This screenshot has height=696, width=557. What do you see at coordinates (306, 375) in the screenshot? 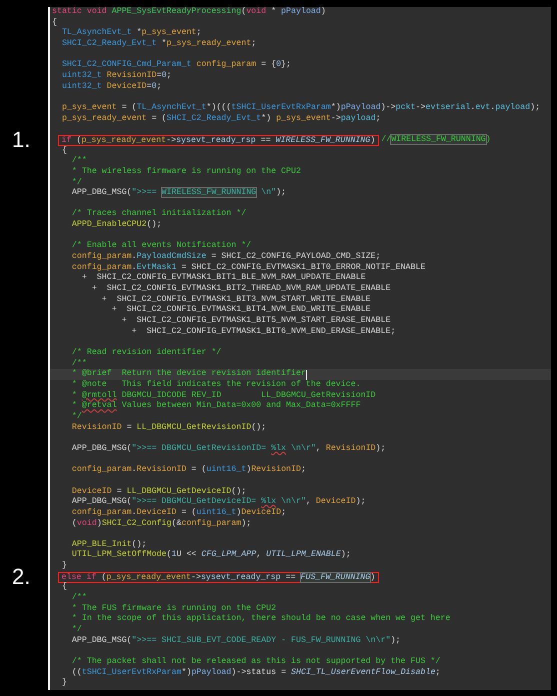
I see `text-cursor` at bounding box center [306, 375].